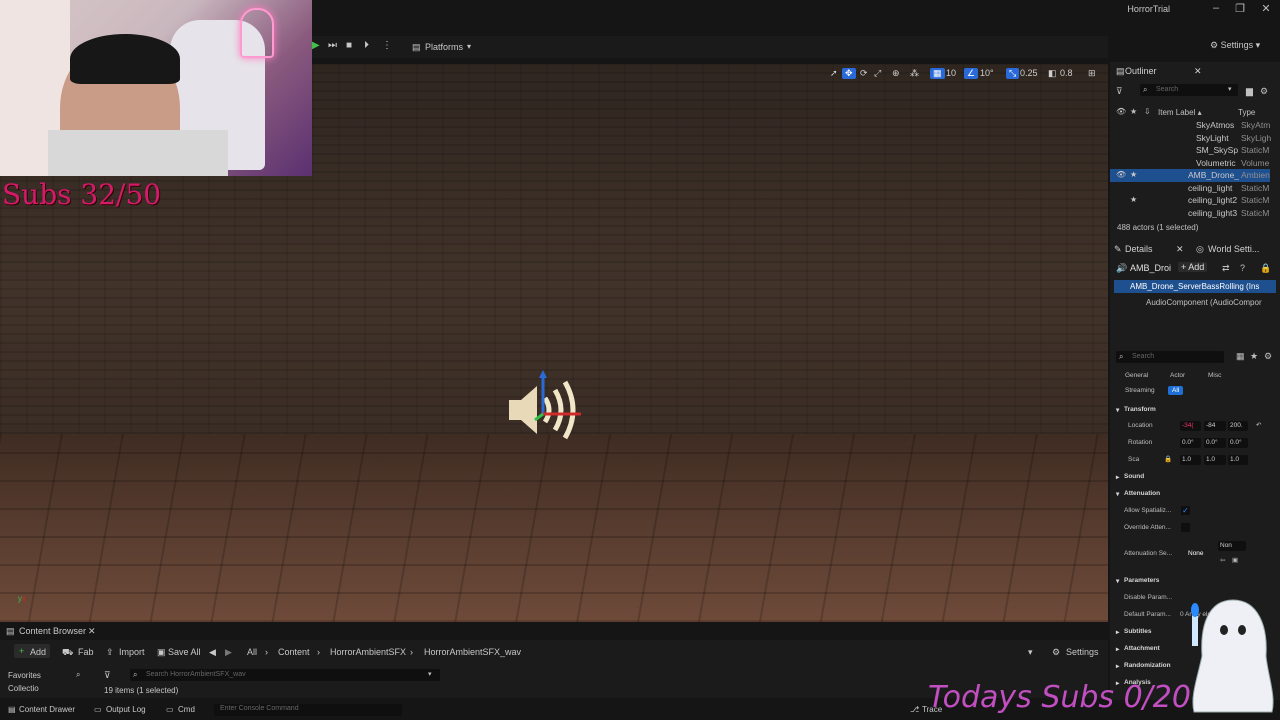 This screenshot has width=1280, height=720. What do you see at coordinates (1249, 91) in the screenshot?
I see `folder-icon: ▆` at bounding box center [1249, 91].